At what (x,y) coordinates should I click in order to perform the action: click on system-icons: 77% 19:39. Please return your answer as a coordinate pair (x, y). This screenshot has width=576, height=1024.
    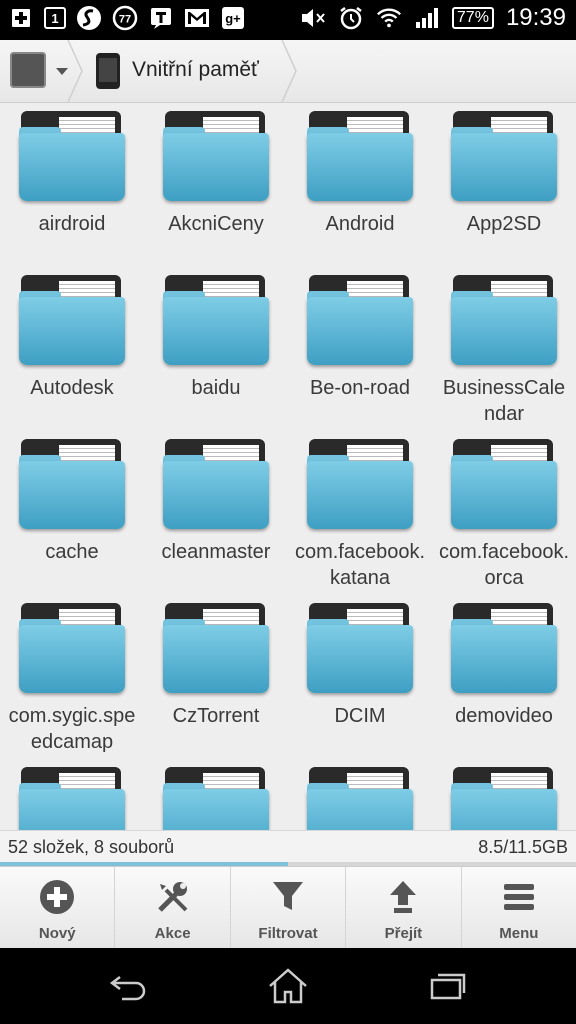
    Looking at the image, I should click on (433, 18).